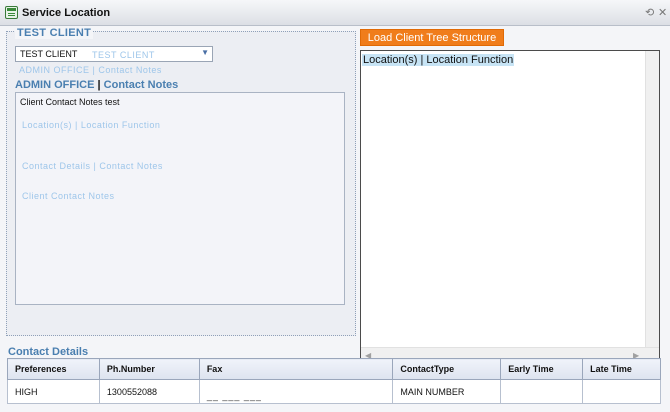 This screenshot has height=412, width=670. Describe the element at coordinates (296, 369) in the screenshot. I see `column-header-fax: Fax` at that location.